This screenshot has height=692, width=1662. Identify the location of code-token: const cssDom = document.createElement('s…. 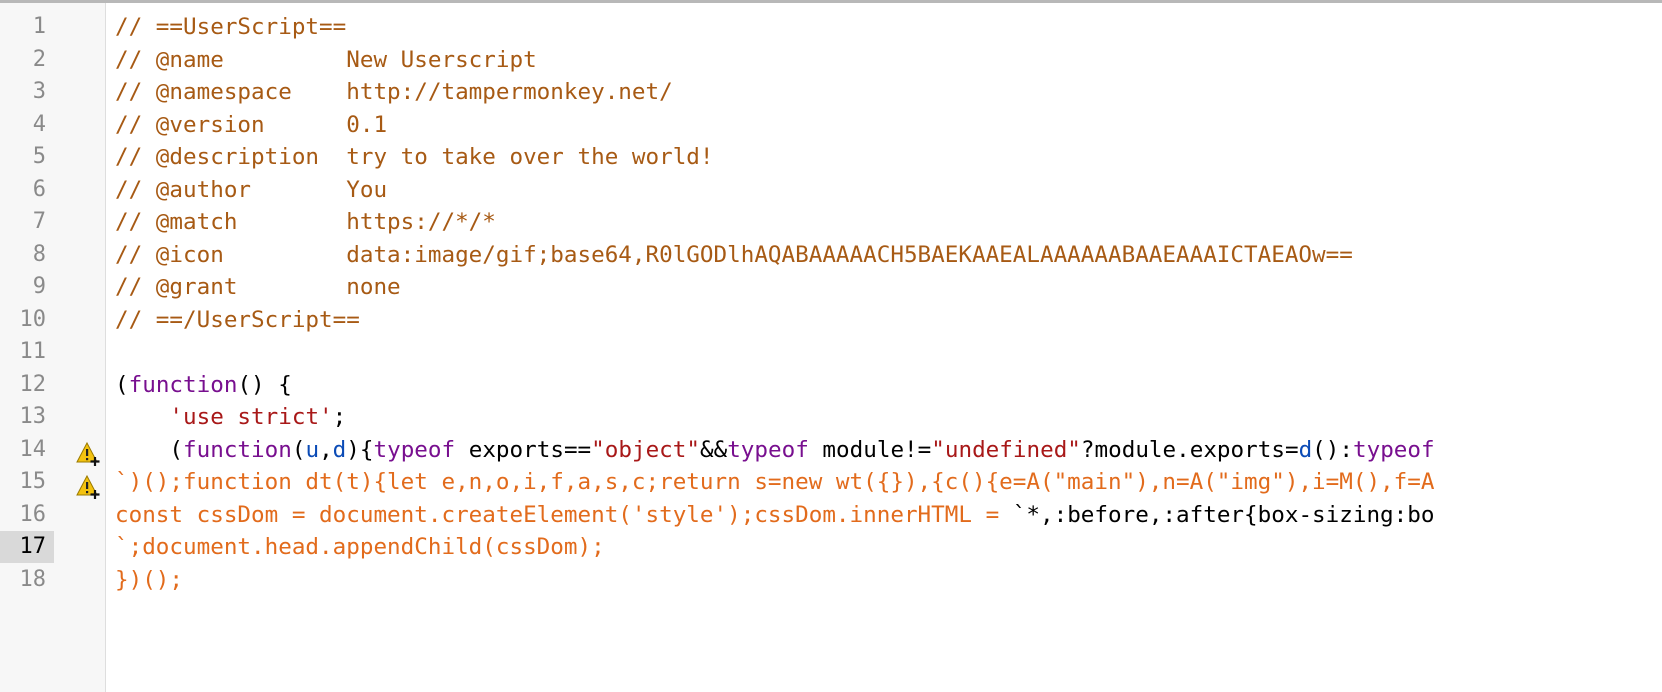
(564, 515).